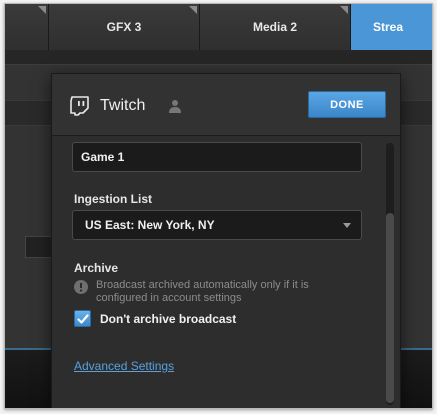 The width and height of the screenshot is (437, 414). Describe the element at coordinates (96, 268) in the screenshot. I see `archive-label: Archive` at that location.